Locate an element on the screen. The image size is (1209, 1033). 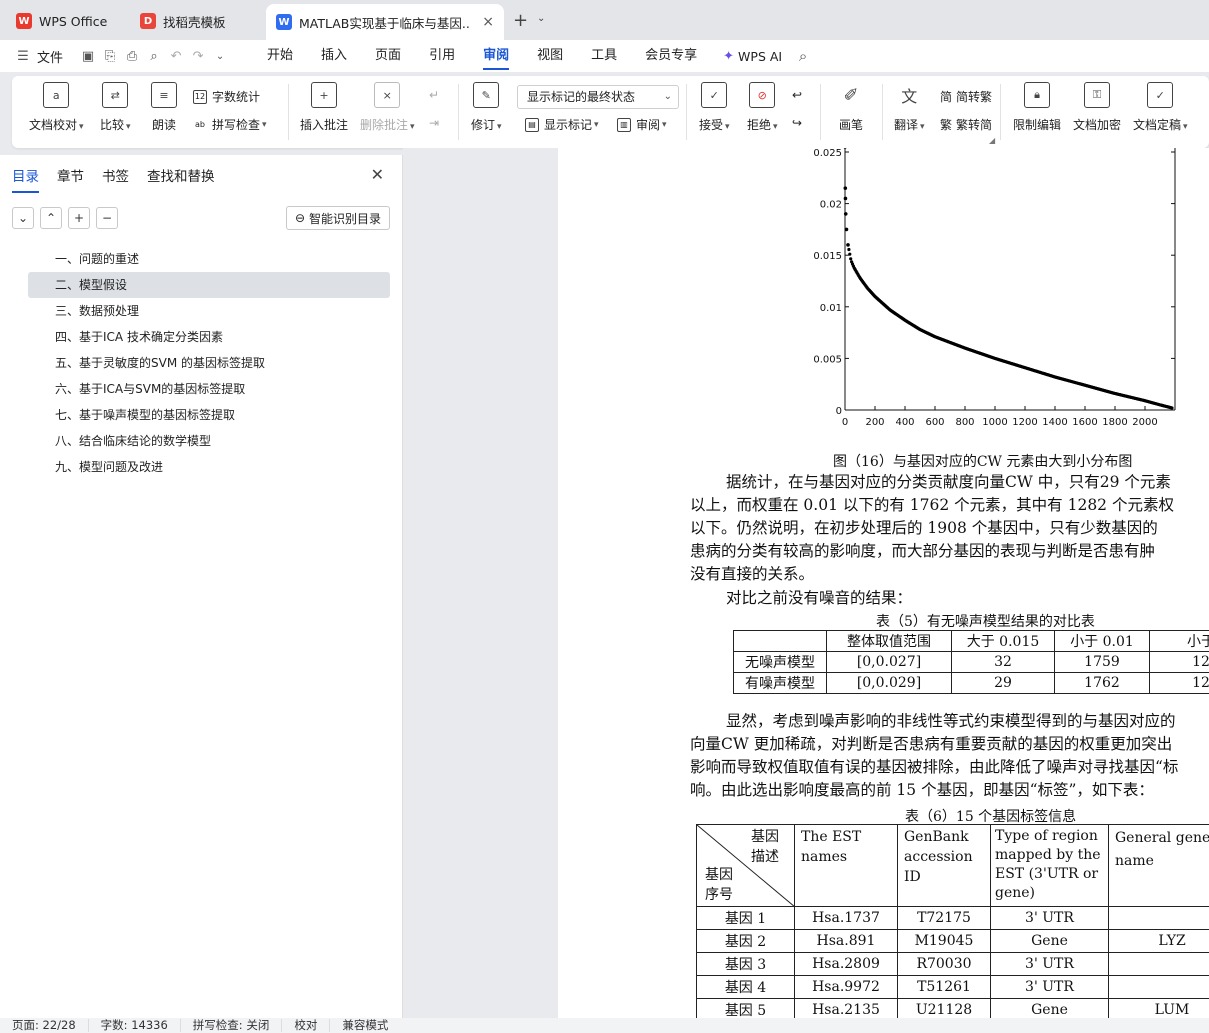
close-tab-icon: × is located at coordinates (488, 22).